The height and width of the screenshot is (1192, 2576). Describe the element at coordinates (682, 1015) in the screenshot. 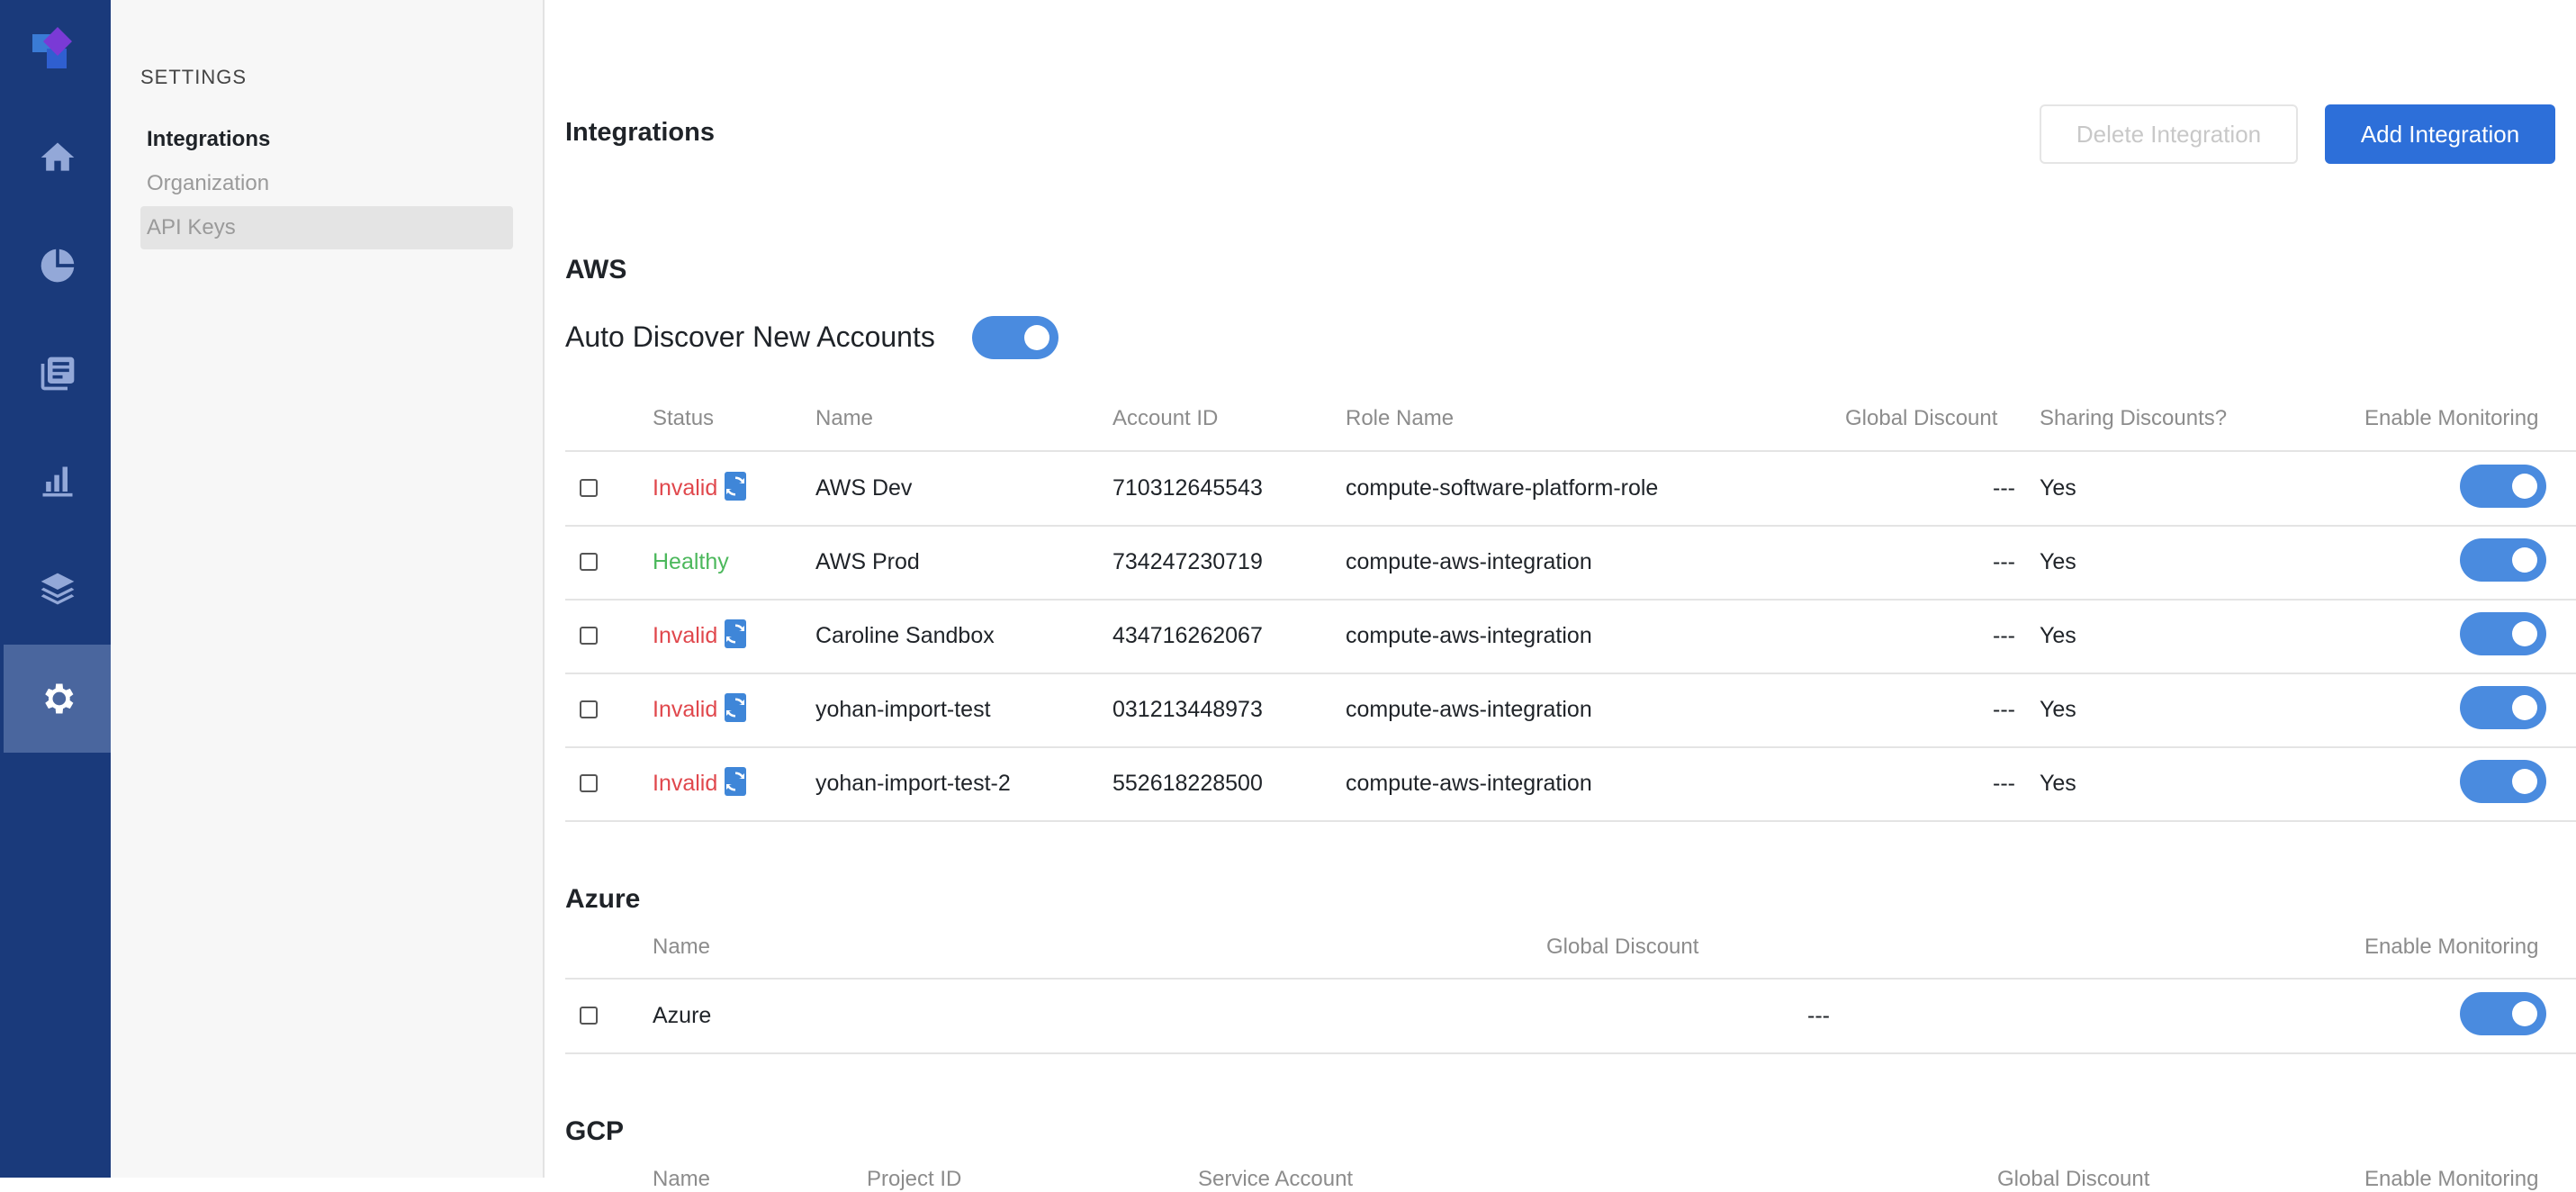

I see `name-cell: Azure` at that location.